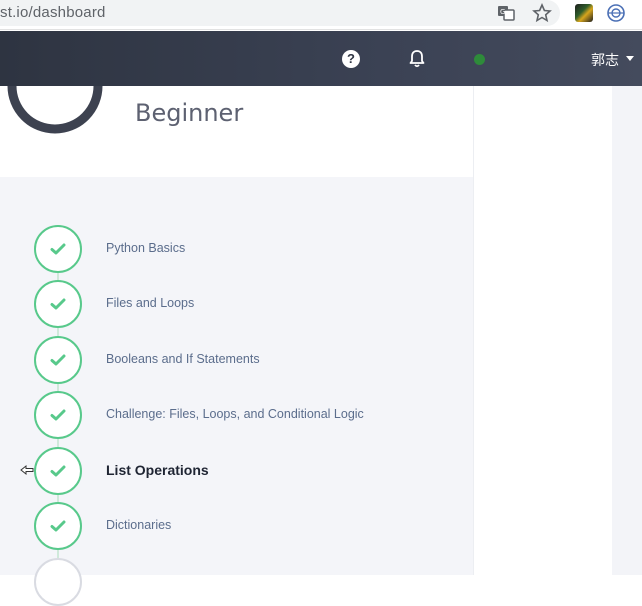 This screenshot has width=642, height=606. What do you see at coordinates (58, 582) in the screenshot?
I see `step-pending-circle` at bounding box center [58, 582].